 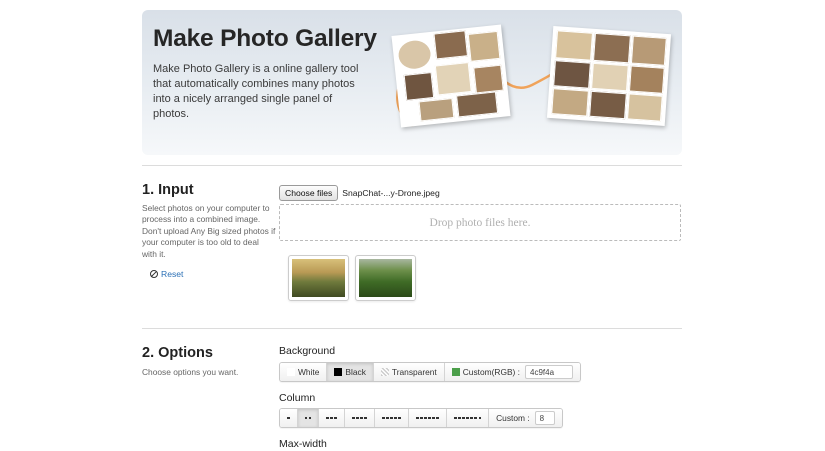 What do you see at coordinates (451, 76) in the screenshot?
I see `scattered-photos-image` at bounding box center [451, 76].